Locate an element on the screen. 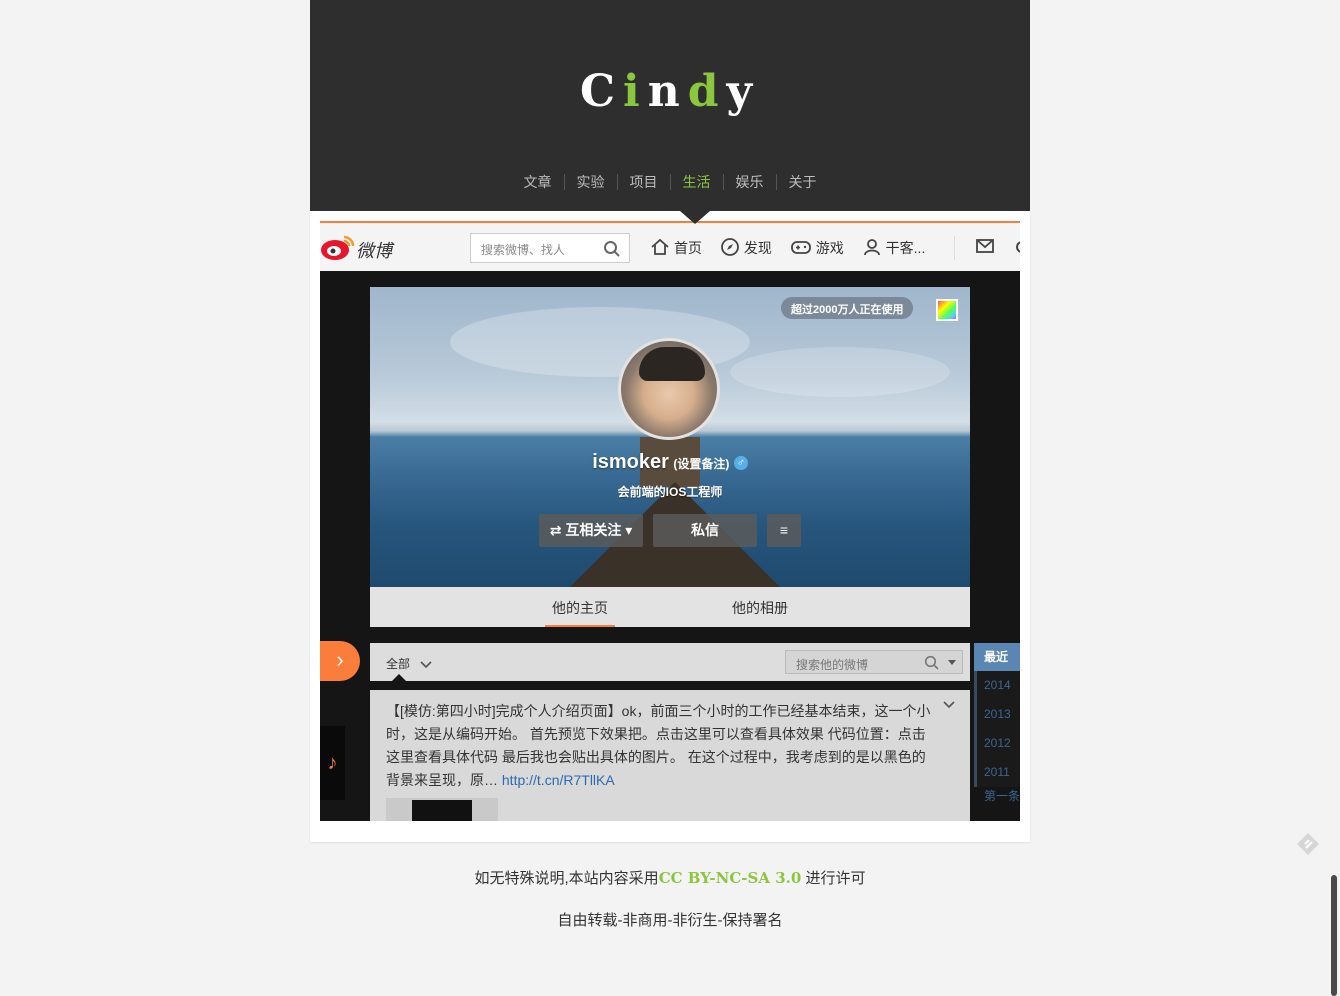 The height and width of the screenshot is (996, 1340). feedly-icon is located at coordinates (1308, 844).